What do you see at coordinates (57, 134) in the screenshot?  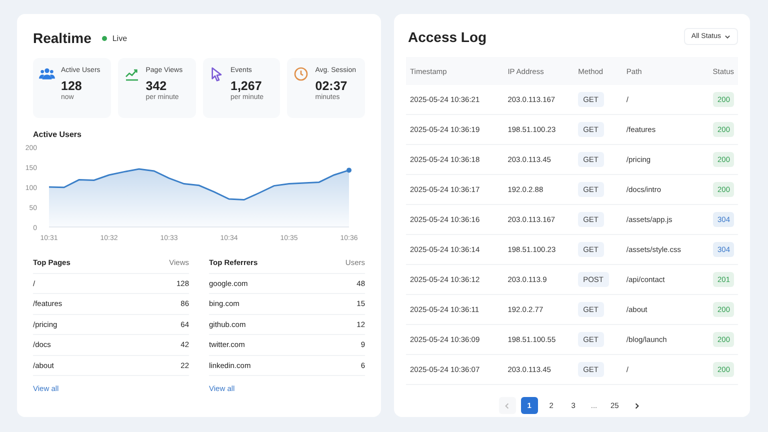 I see `chart-title: Active Users` at bounding box center [57, 134].